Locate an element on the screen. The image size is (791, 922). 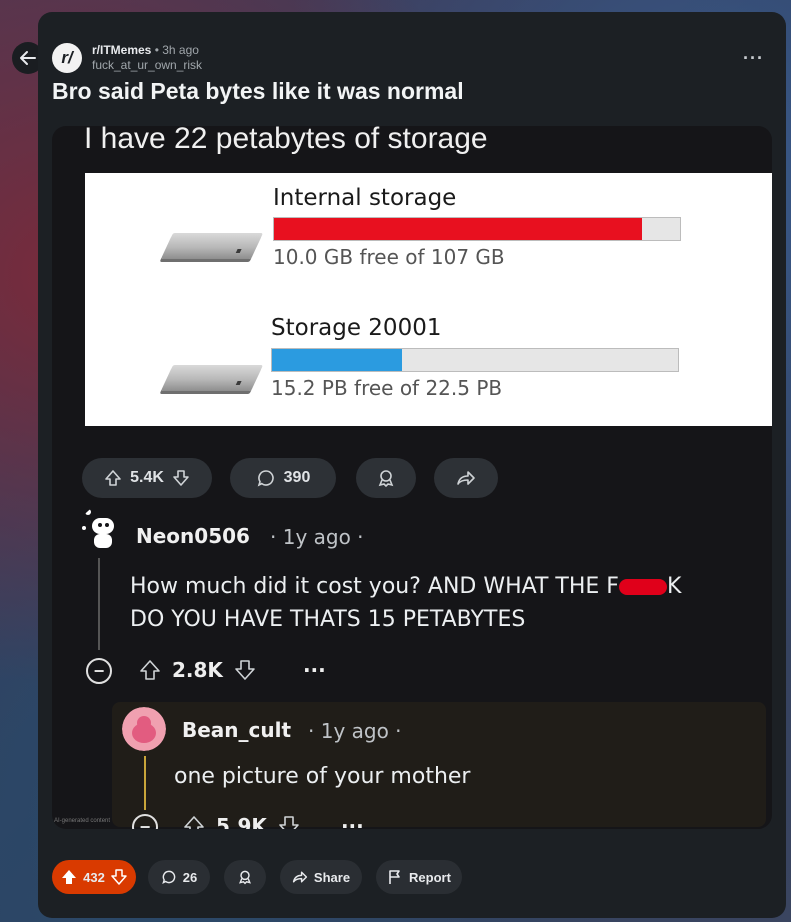
comment-author: Bean_cult is located at coordinates (237, 730).